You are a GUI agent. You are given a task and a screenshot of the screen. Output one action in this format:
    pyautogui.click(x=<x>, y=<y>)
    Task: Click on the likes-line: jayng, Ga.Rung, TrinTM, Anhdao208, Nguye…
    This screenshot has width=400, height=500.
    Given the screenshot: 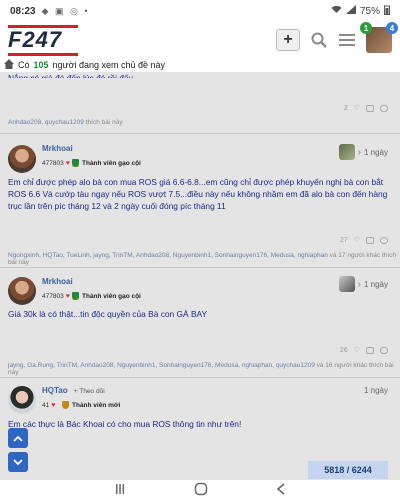 What is the action you would take?
    pyautogui.click(x=204, y=369)
    